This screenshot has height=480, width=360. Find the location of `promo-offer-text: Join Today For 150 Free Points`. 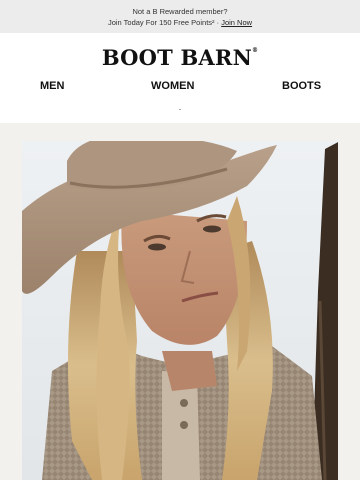

promo-offer-text: Join Today For 150 Free Points is located at coordinates (160, 22).